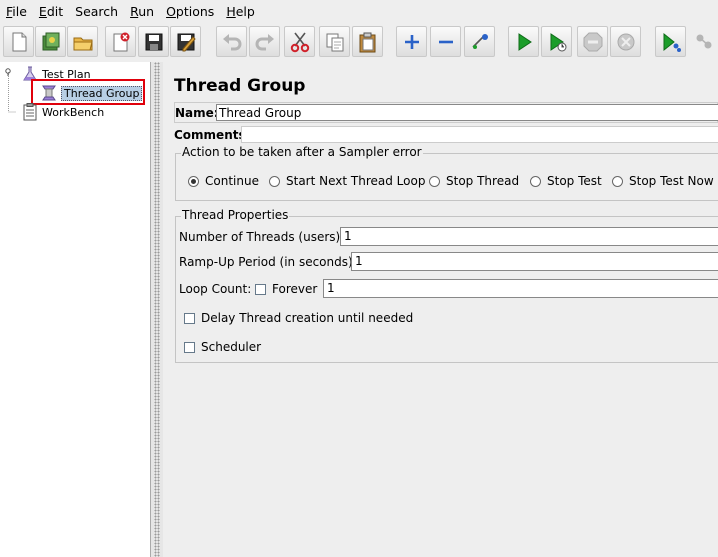 This screenshot has height=557, width=718. What do you see at coordinates (240, 86) in the screenshot?
I see `panel-title: Thread Group` at bounding box center [240, 86].